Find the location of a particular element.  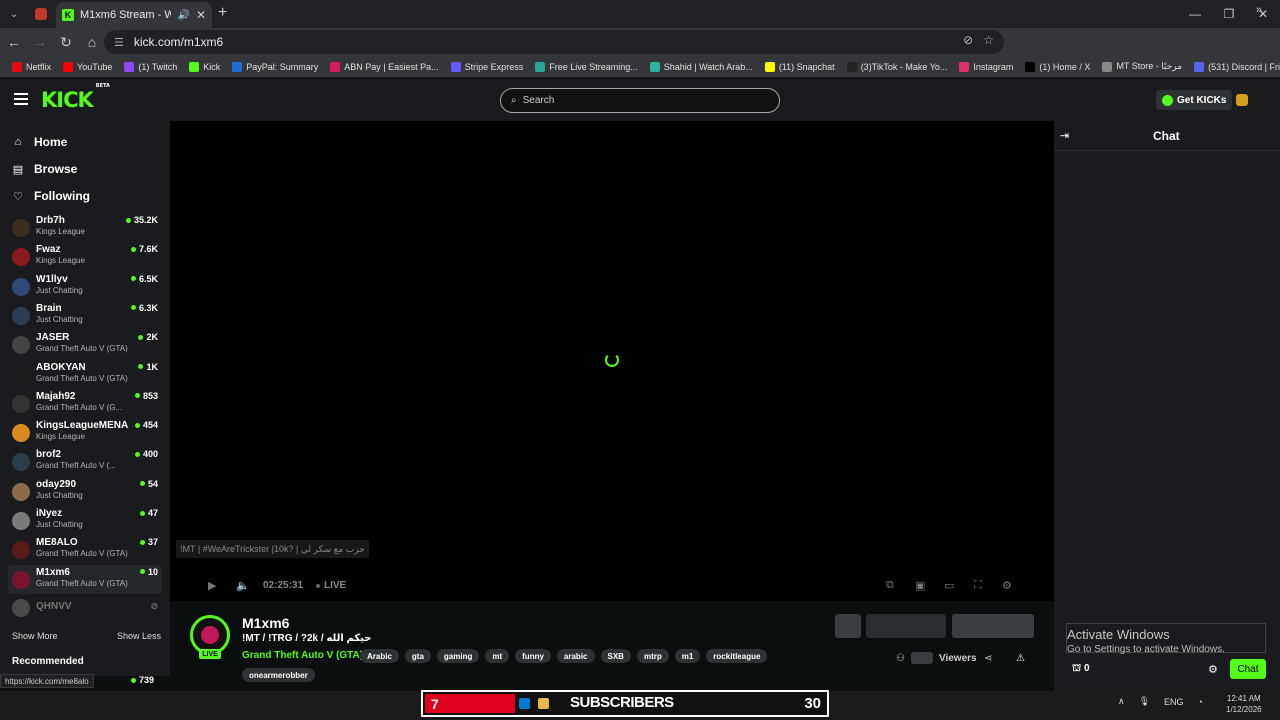

play-icon: ▶ is located at coordinates (212, 585).